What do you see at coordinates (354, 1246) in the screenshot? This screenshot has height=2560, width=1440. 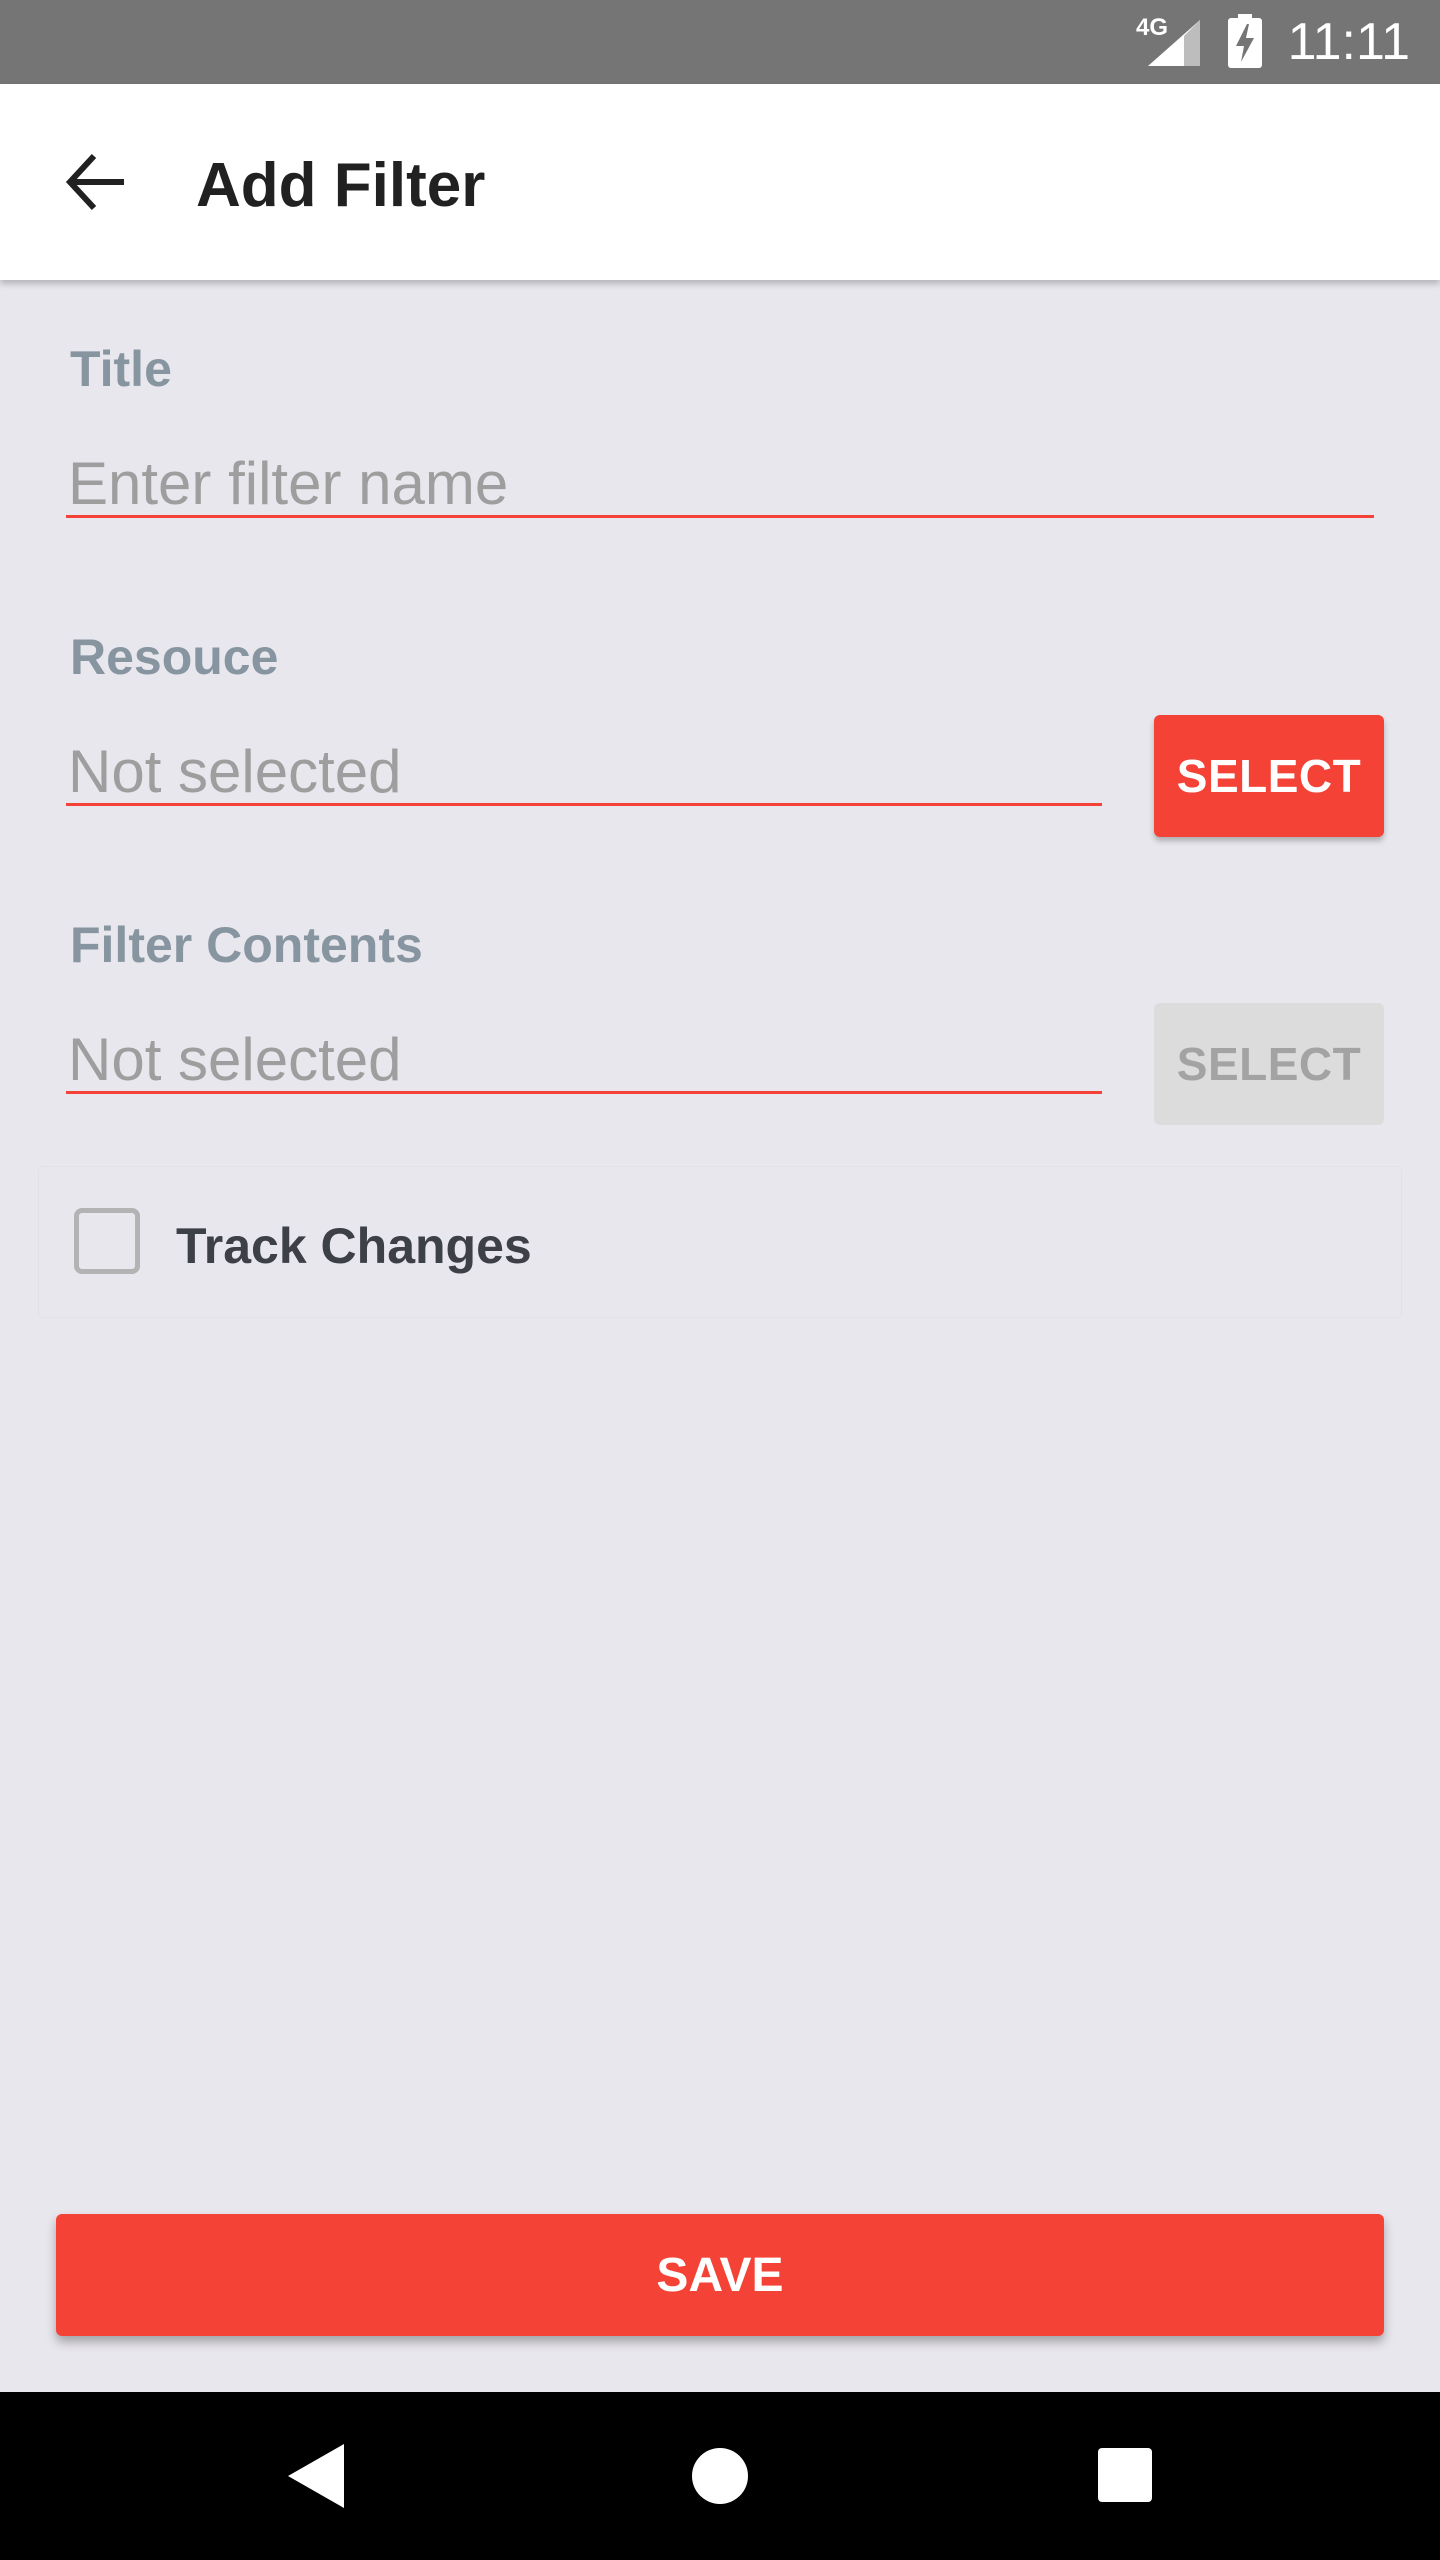 I see `track-changes-label: Track Changes` at bounding box center [354, 1246].